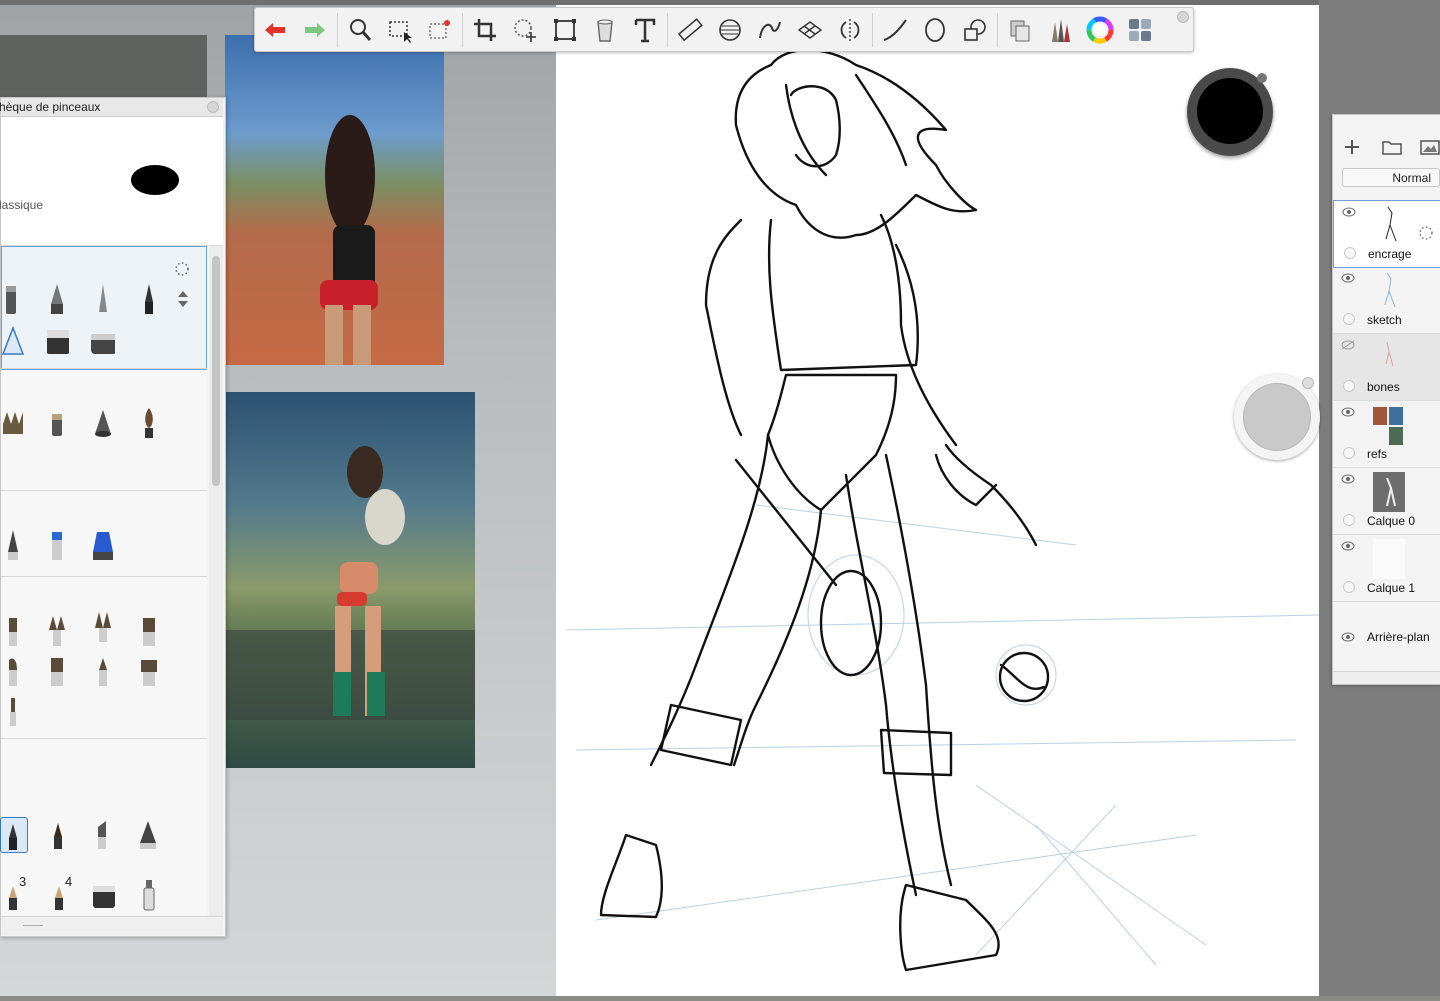 Image resolution: width=1440 pixels, height=1001 pixels. Describe the element at coordinates (440, 30) in the screenshot. I see `magic-select-icon` at that location.